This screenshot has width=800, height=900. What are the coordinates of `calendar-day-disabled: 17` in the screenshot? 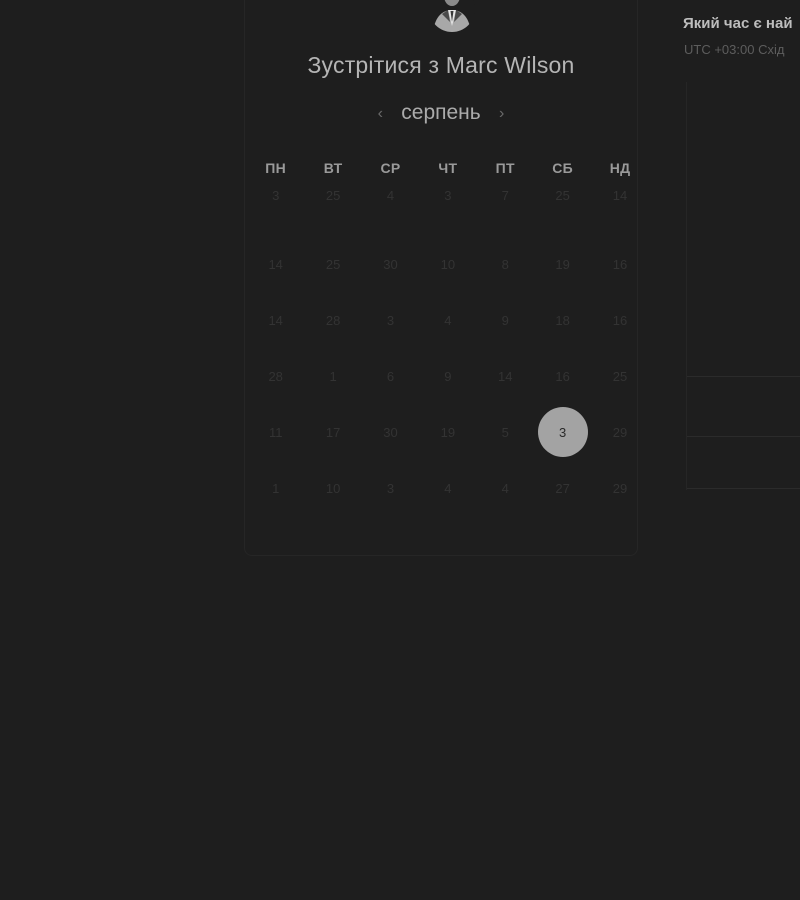 It's located at (333, 432).